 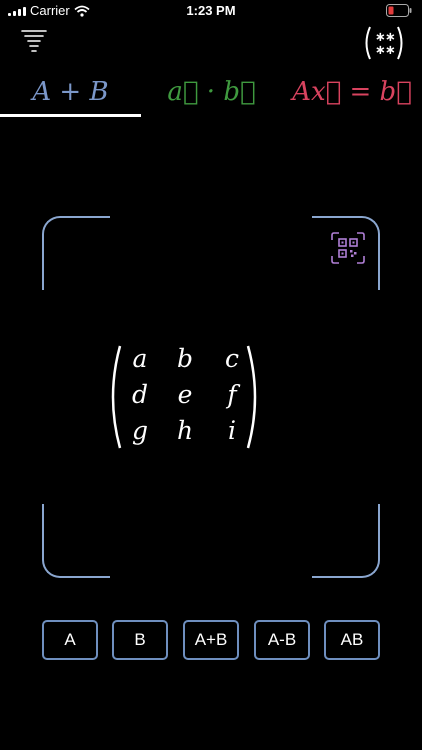 I want to click on frame-corner-bottom-left, so click(x=76, y=541).